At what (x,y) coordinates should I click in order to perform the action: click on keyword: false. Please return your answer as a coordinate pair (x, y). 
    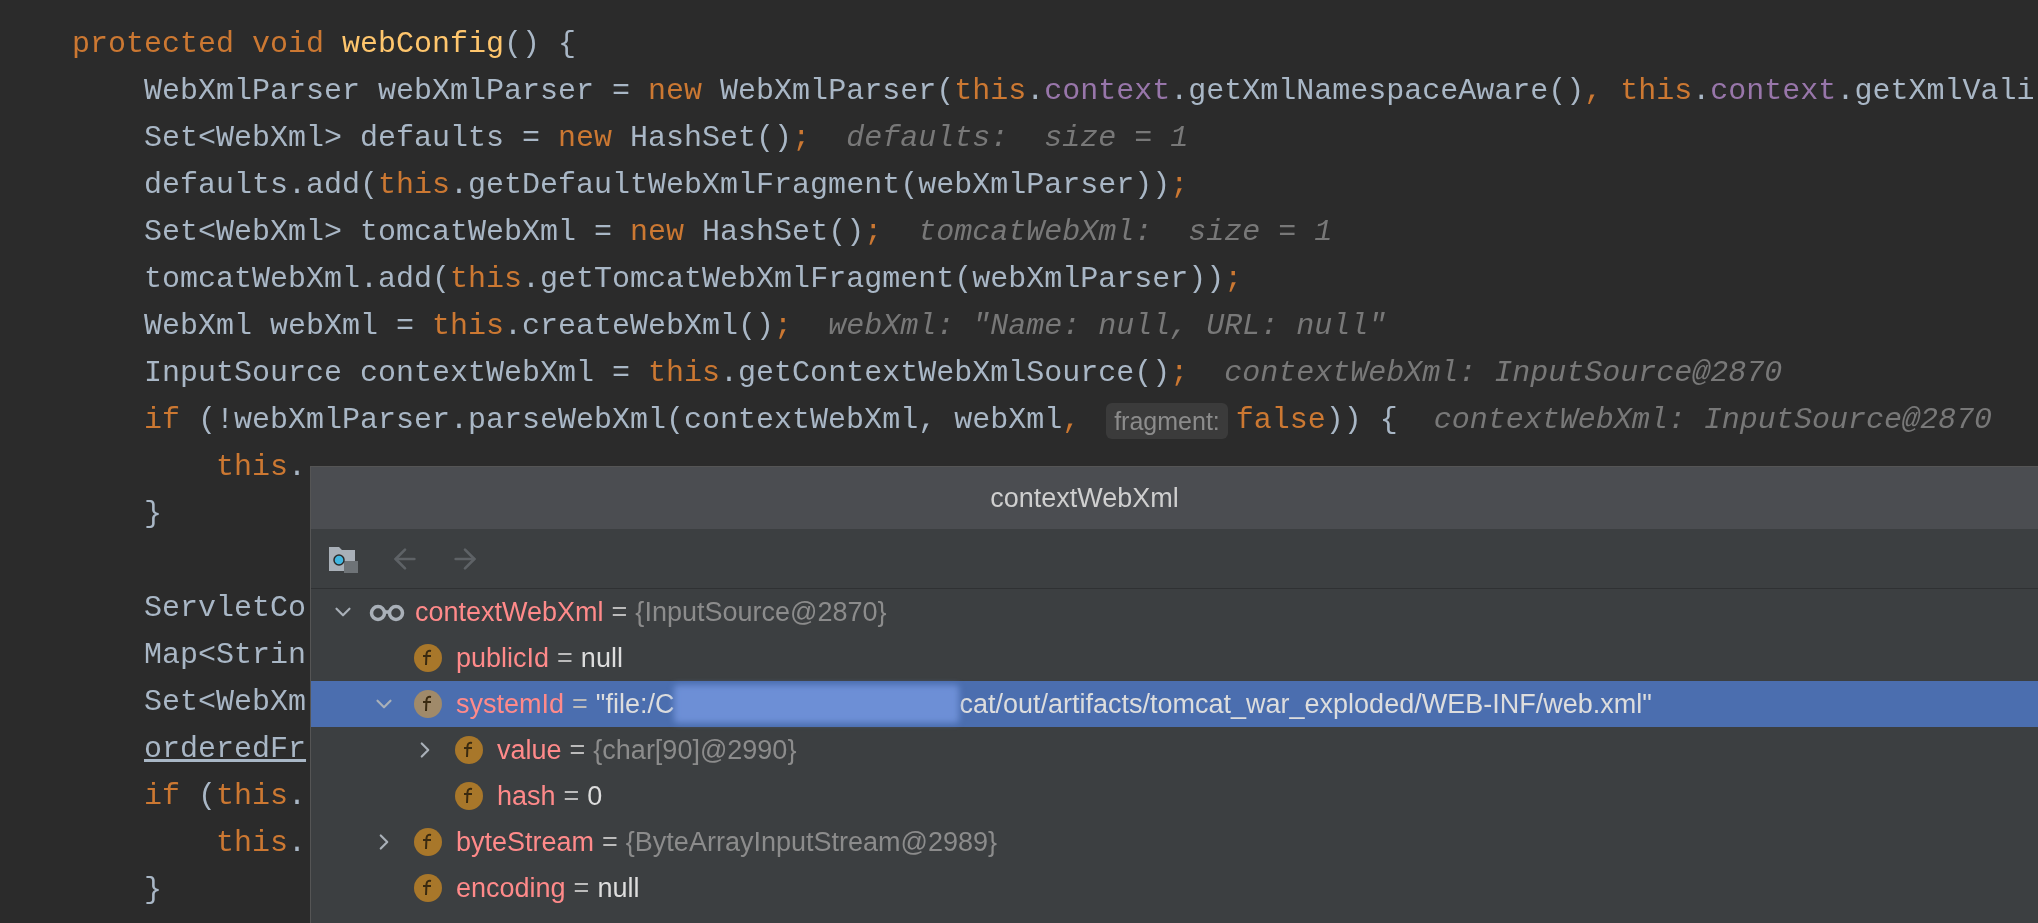
    Looking at the image, I should click on (1280, 420).